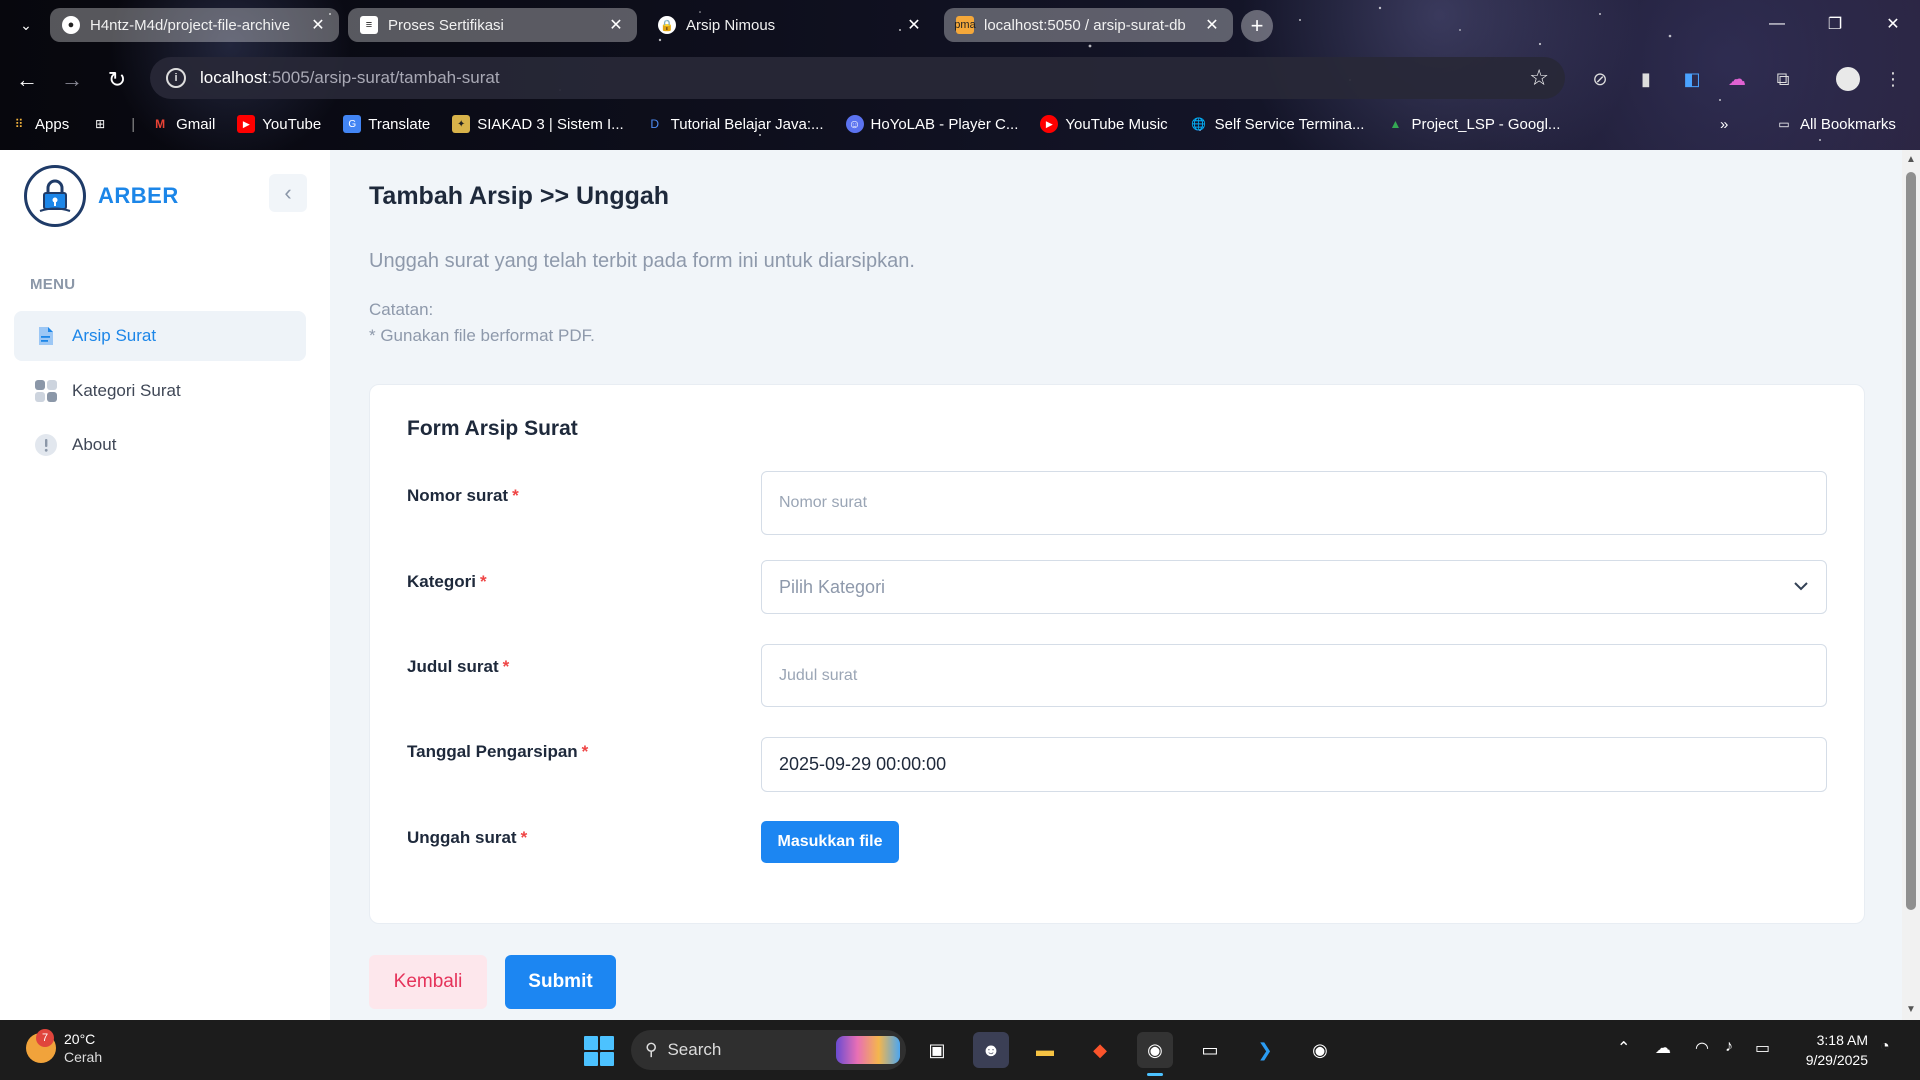 This screenshot has width=1920, height=1080. I want to click on restore-icon: ❐, so click(1835, 24).